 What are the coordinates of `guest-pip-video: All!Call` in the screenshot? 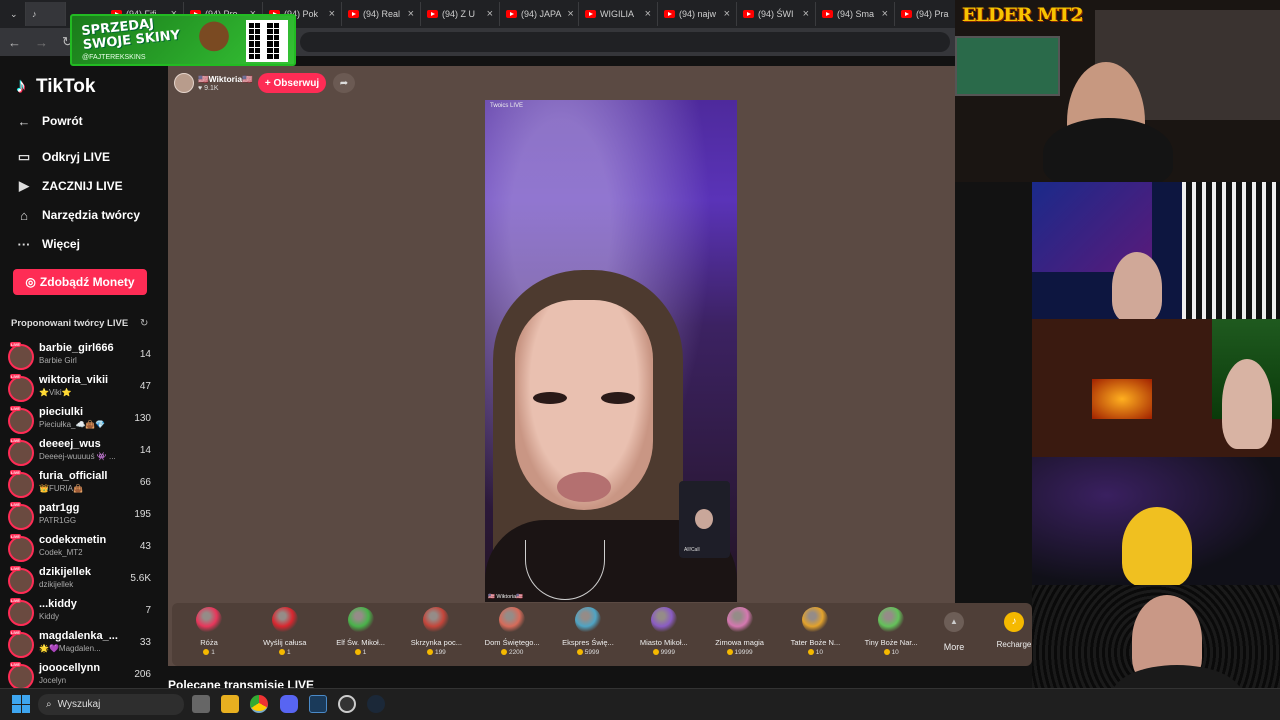 It's located at (704, 519).